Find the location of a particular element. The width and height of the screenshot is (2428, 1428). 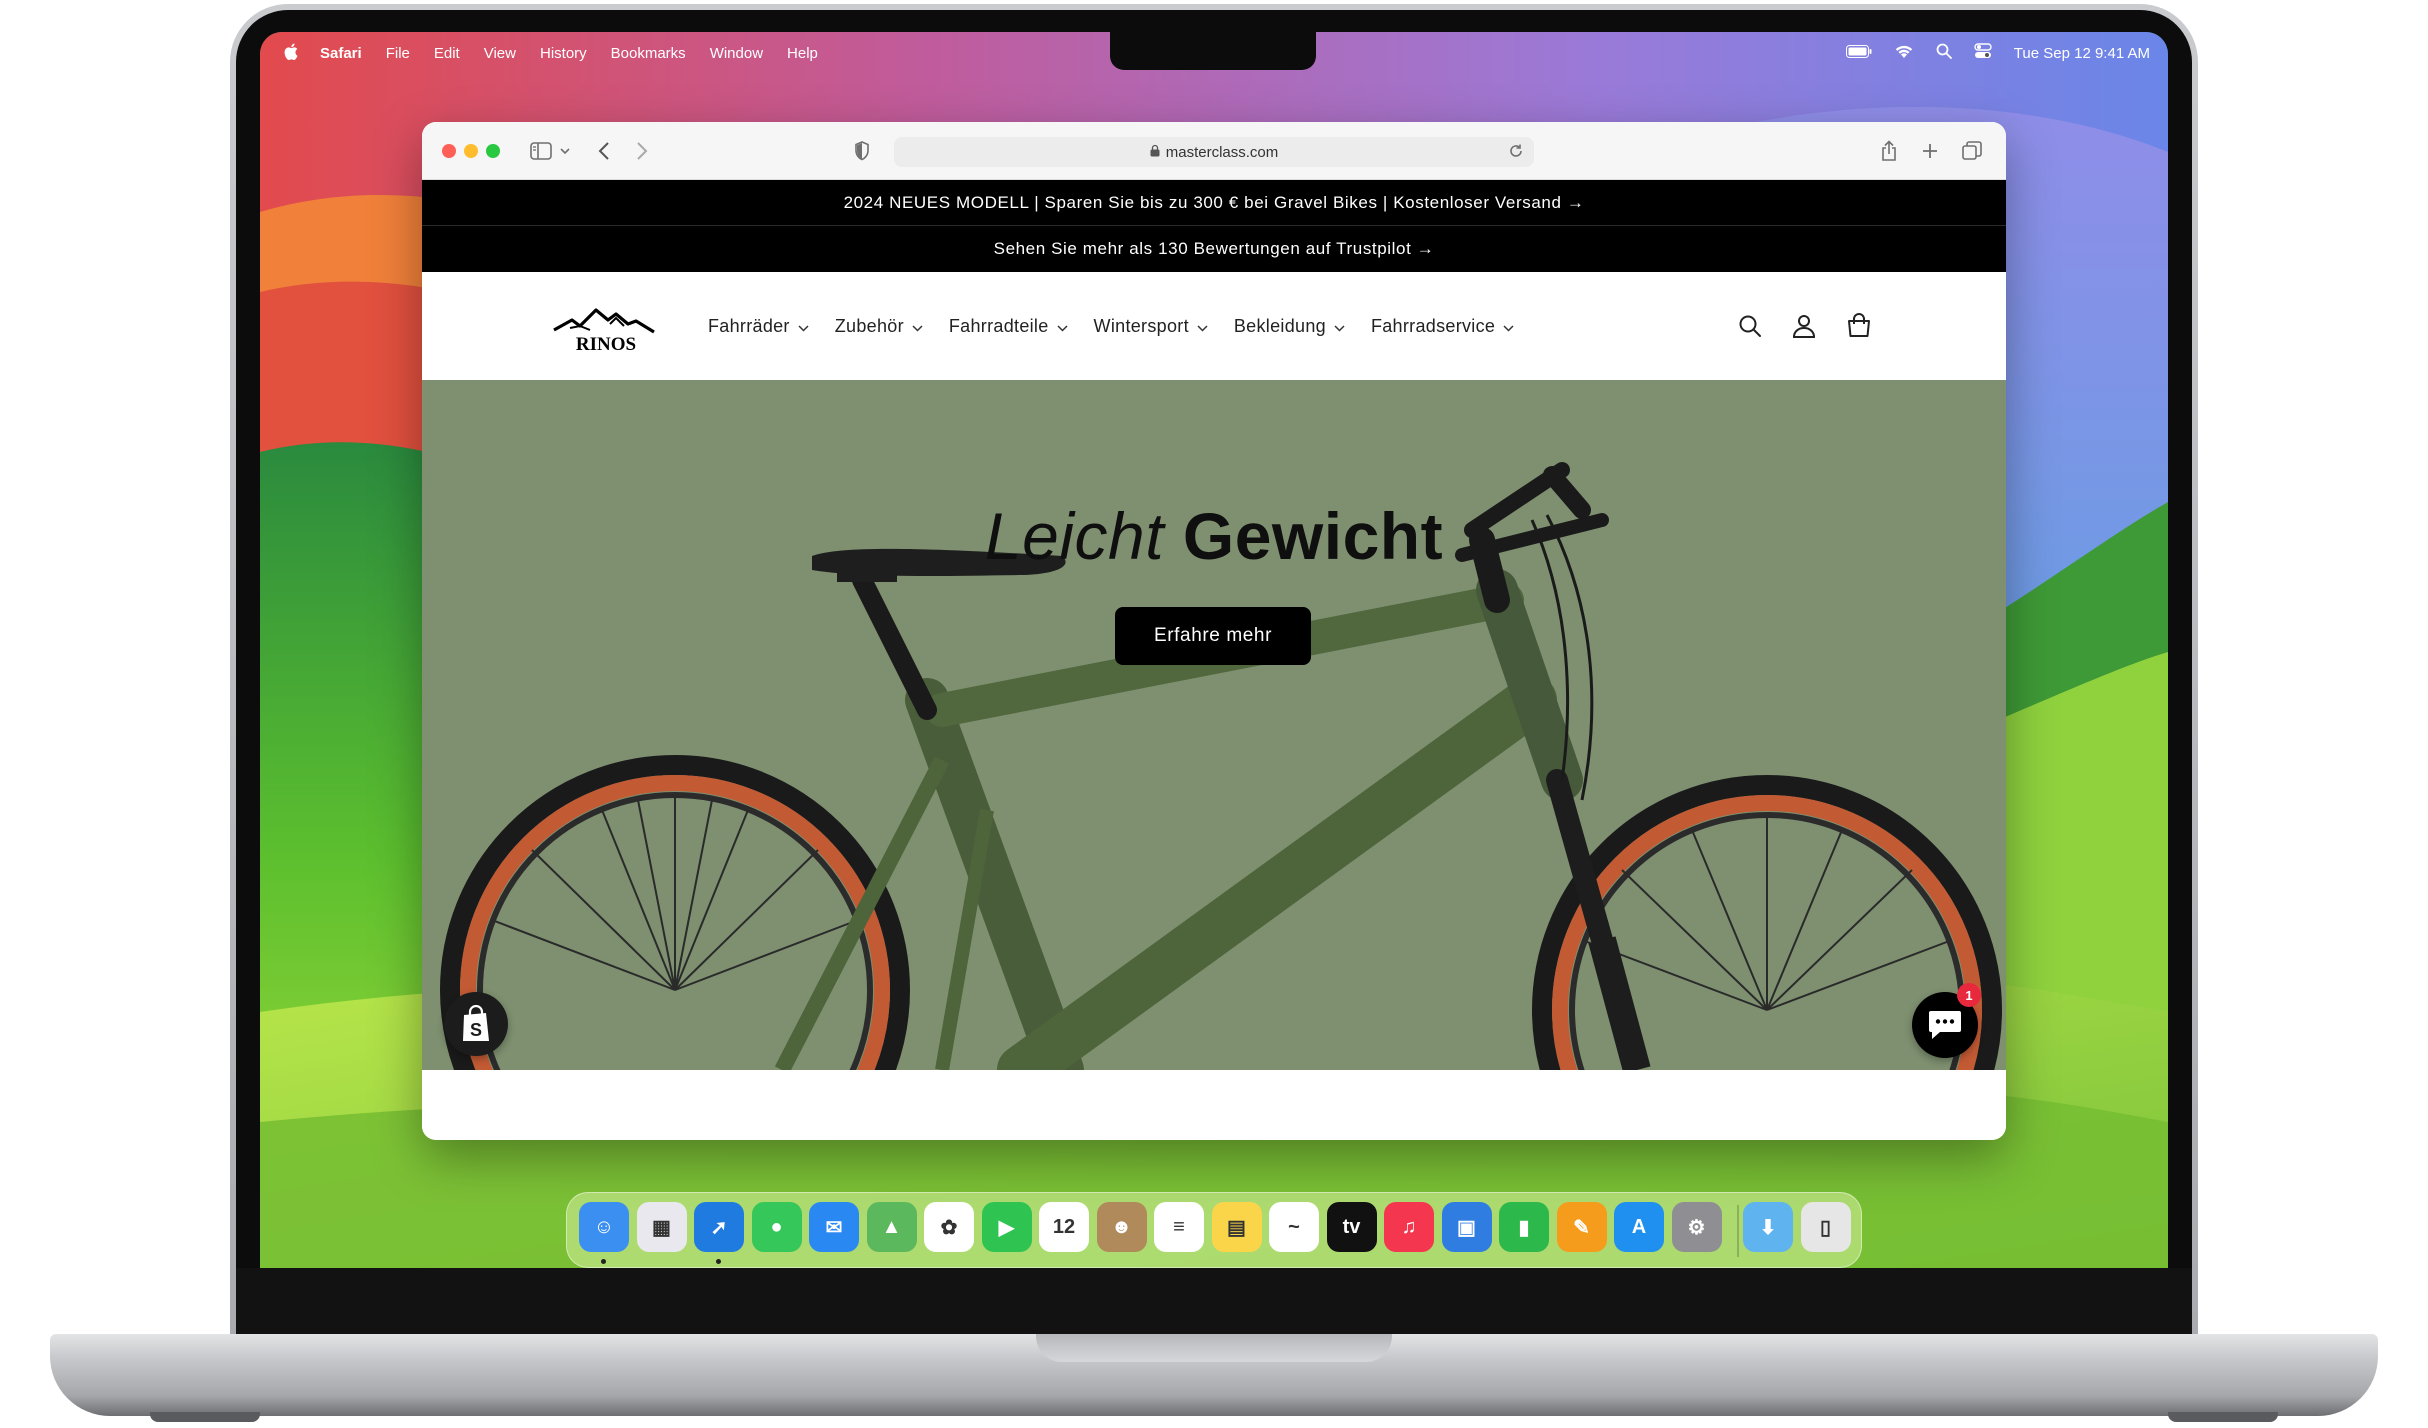

laptop-foot-left is located at coordinates (205, 1417).